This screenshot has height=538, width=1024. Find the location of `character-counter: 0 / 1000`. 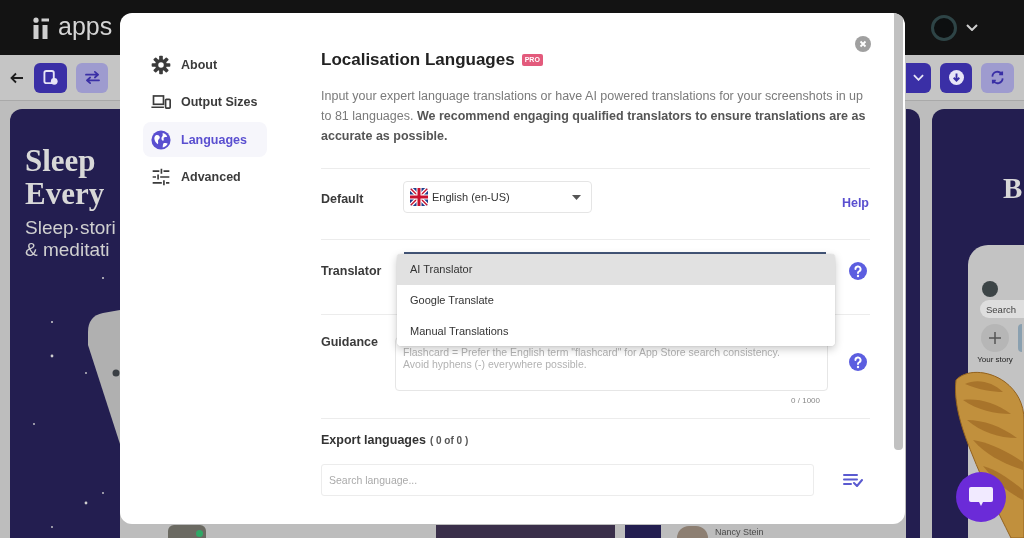

character-counter: 0 / 1000 is located at coordinates (806, 401).